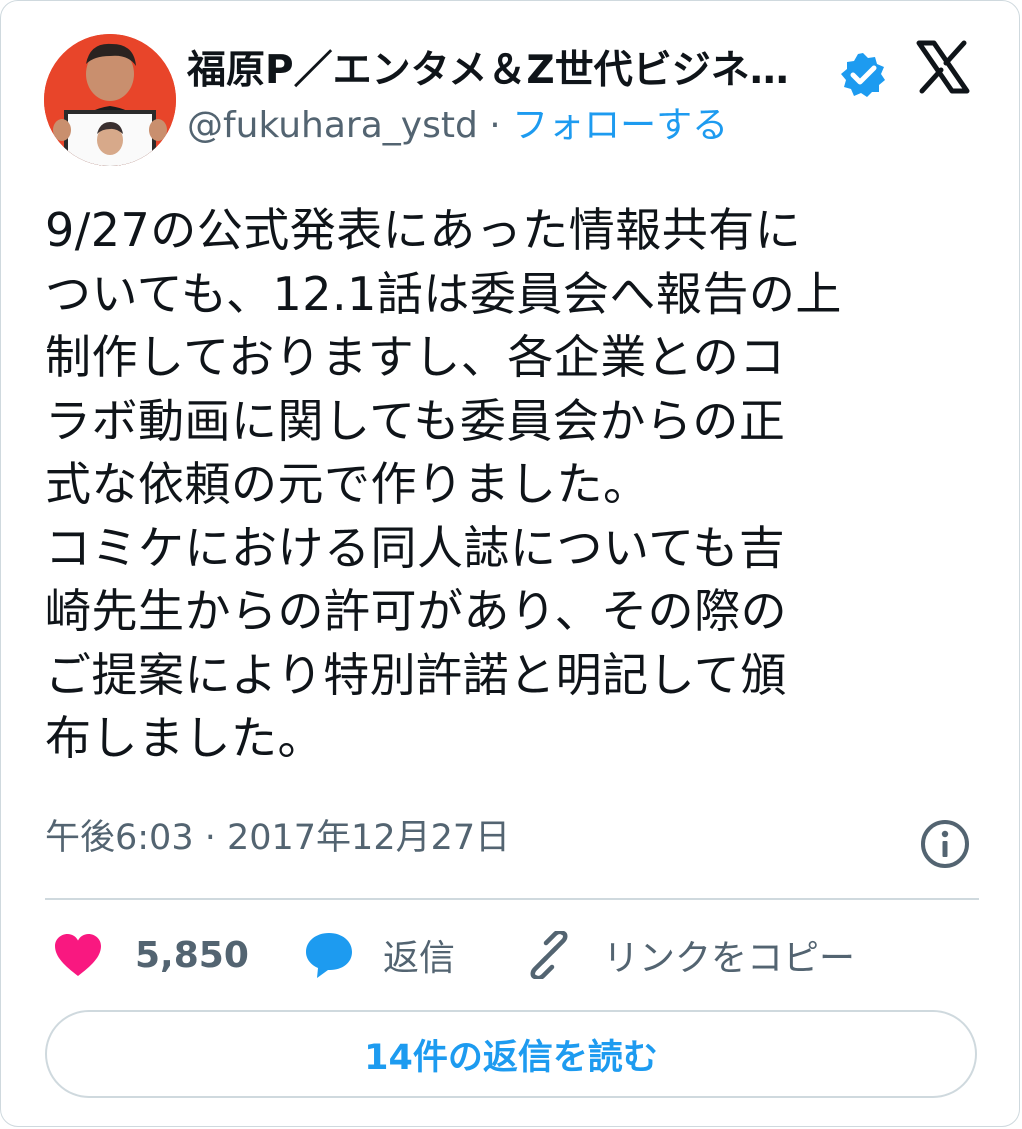  Describe the element at coordinates (943, 67) in the screenshot. I see `x-logo-icon` at that location.